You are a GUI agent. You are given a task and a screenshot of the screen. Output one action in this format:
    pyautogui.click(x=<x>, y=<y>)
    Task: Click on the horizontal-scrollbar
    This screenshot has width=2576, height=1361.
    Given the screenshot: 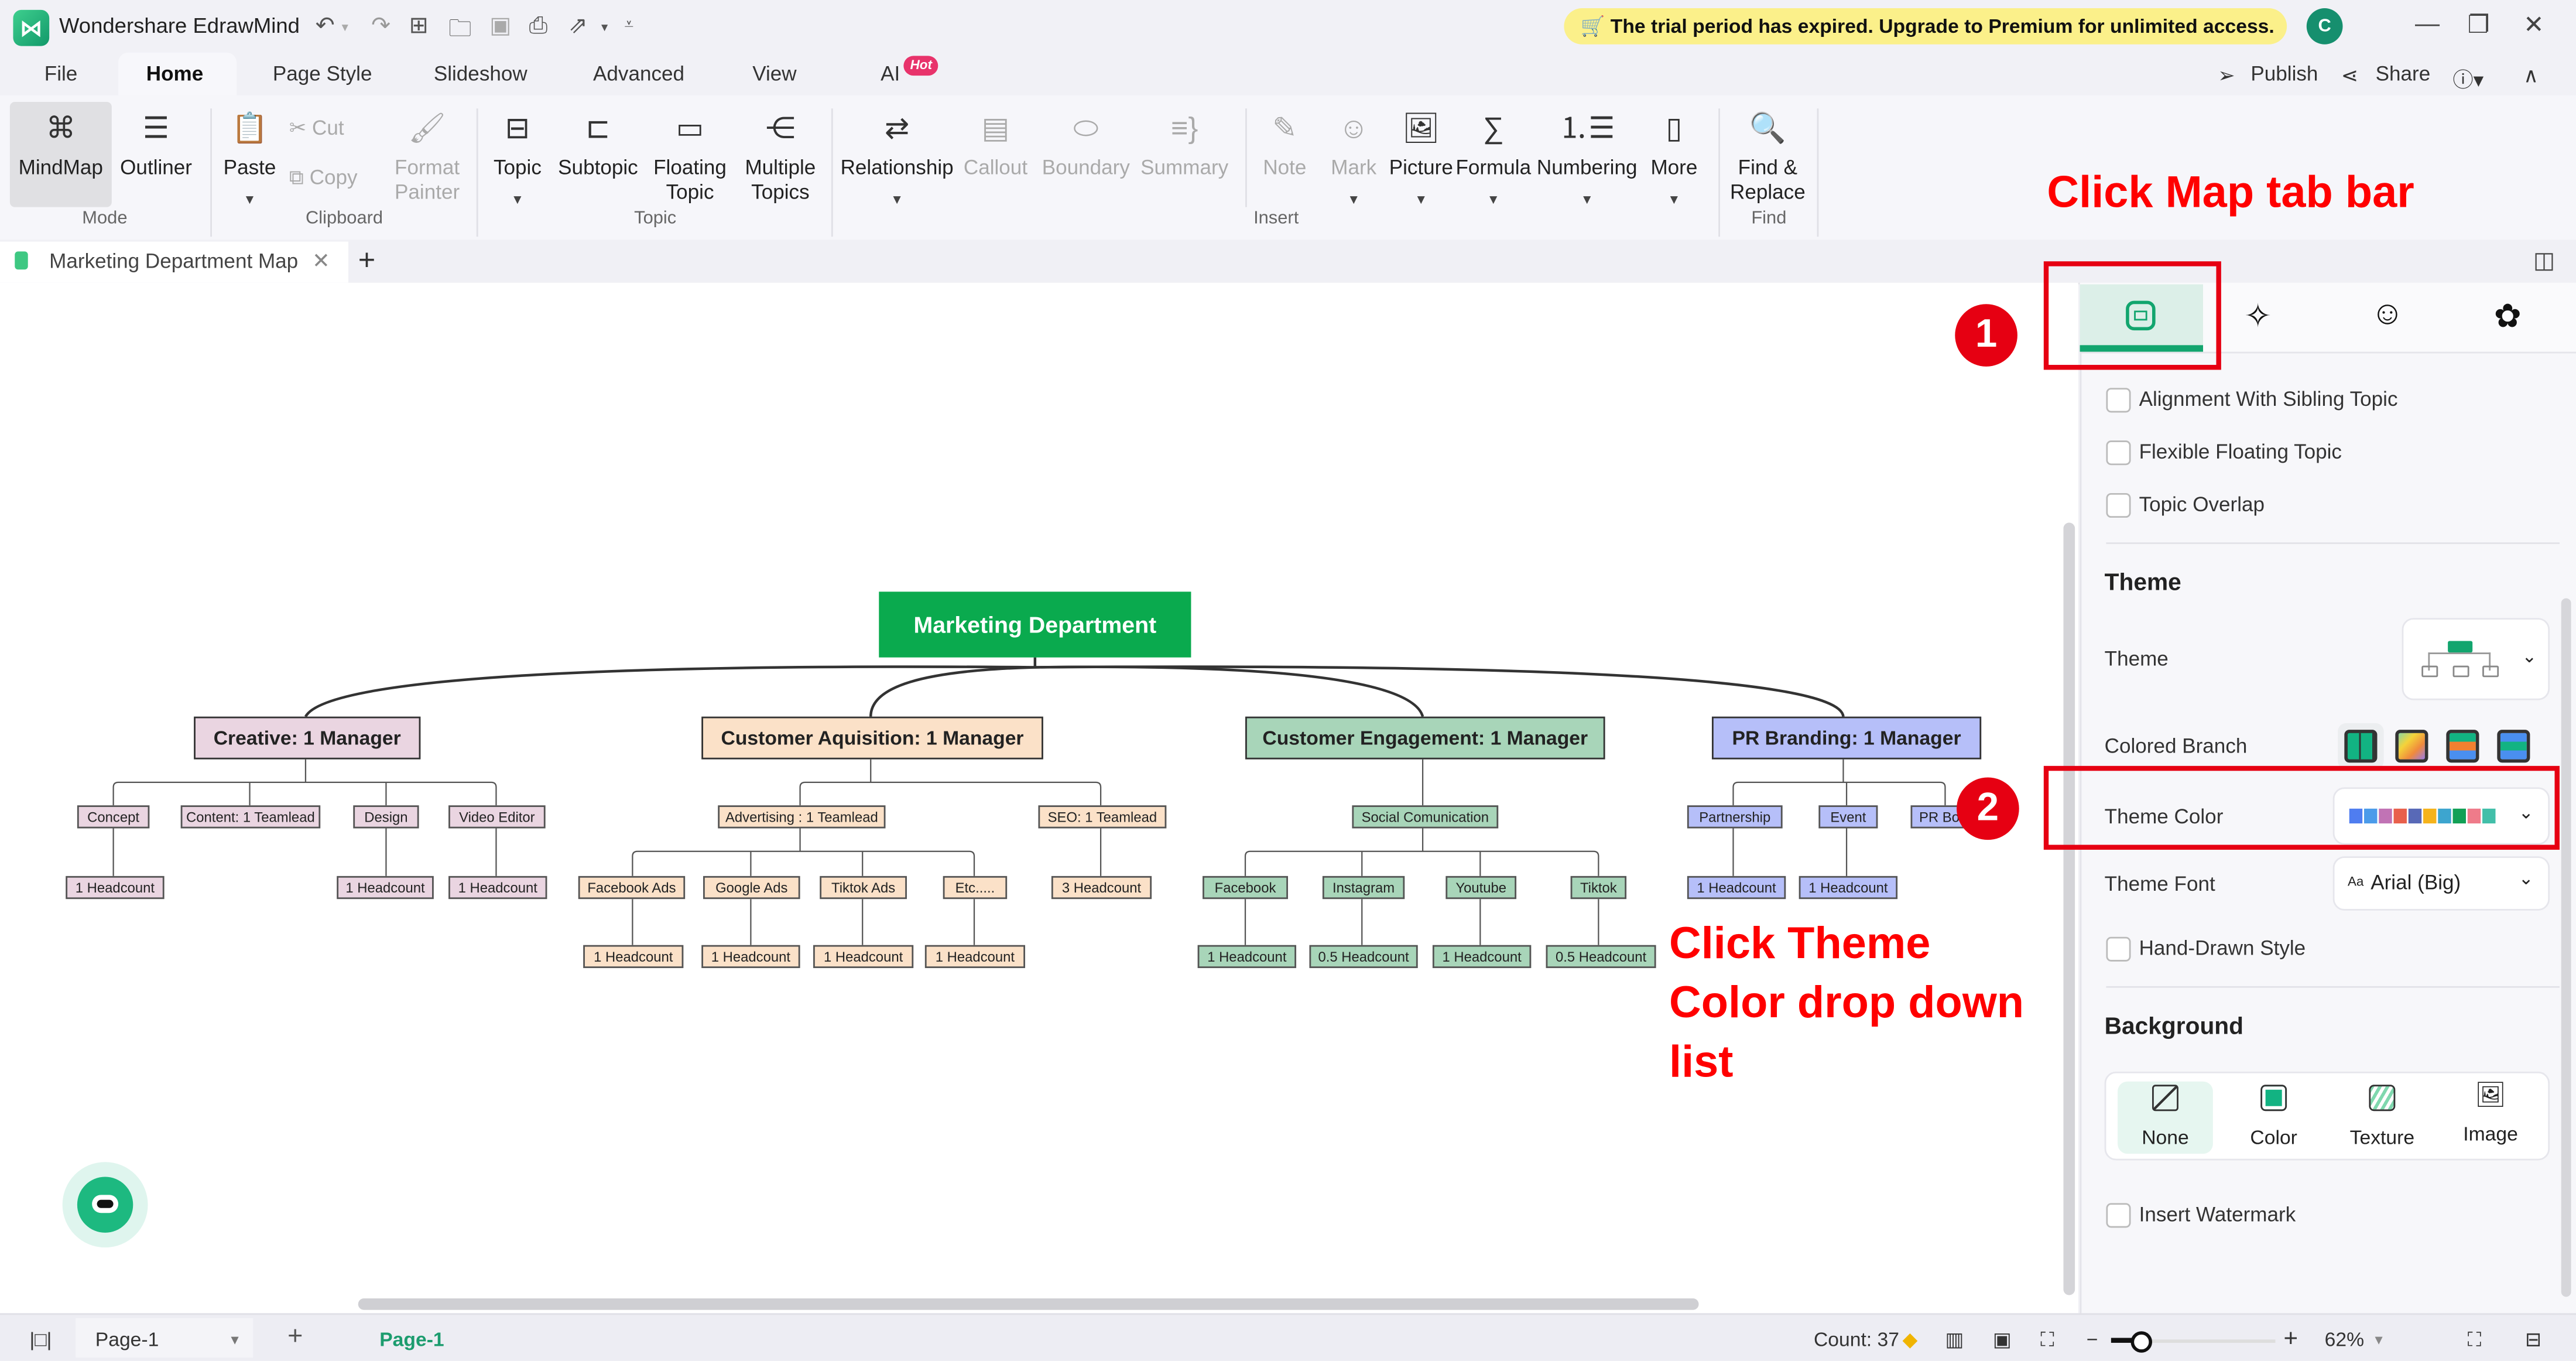 What is the action you would take?
    pyautogui.click(x=1028, y=1304)
    